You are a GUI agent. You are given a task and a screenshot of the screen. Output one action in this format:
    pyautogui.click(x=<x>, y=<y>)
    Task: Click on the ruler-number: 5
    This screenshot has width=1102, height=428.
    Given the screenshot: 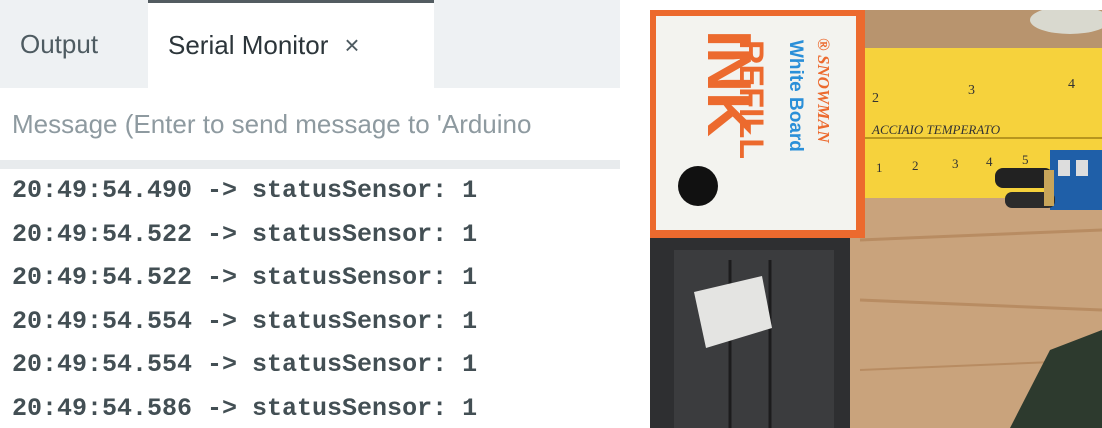 What is the action you would take?
    pyautogui.click(x=1025, y=159)
    